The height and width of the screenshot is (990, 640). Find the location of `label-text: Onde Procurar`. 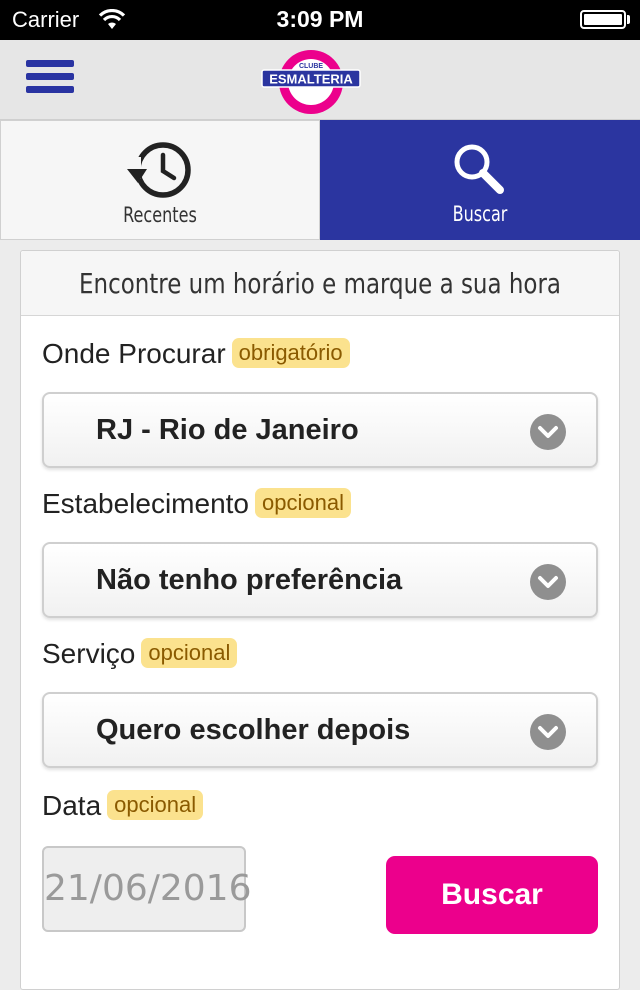

label-text: Onde Procurar is located at coordinates (134, 353).